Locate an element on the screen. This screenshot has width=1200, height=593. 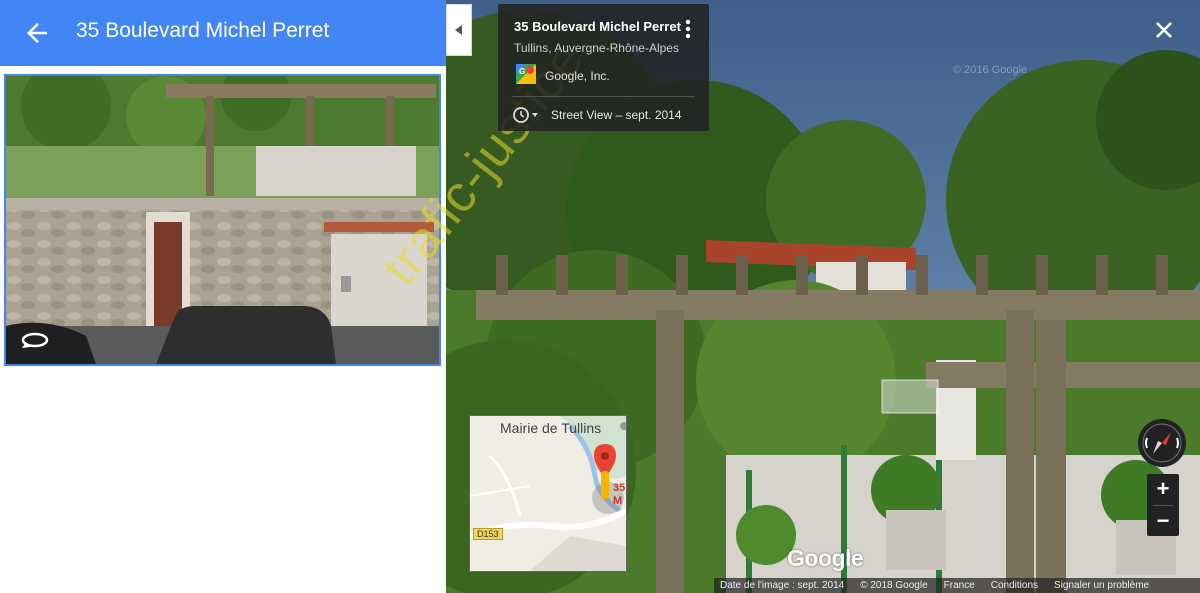
arrow-left-icon is located at coordinates (37, 33).